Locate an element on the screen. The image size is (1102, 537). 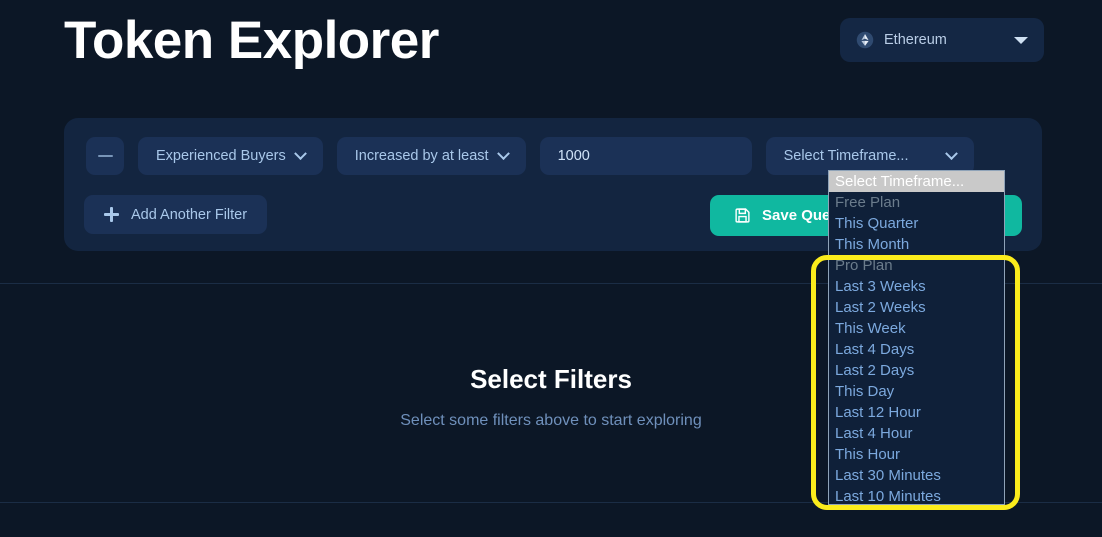
floppy-disk-icon is located at coordinates (742, 215).